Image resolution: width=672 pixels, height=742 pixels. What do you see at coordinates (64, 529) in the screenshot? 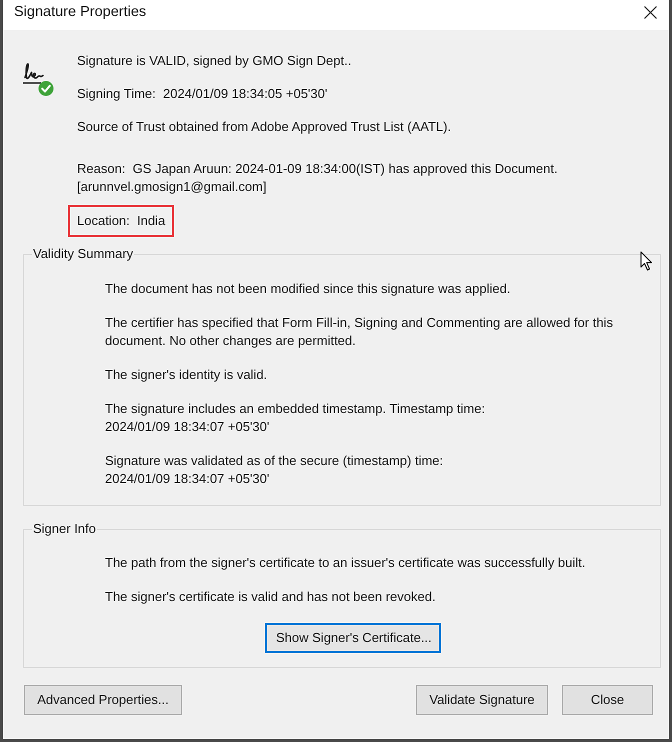
I see `group-title: Signer Info` at bounding box center [64, 529].